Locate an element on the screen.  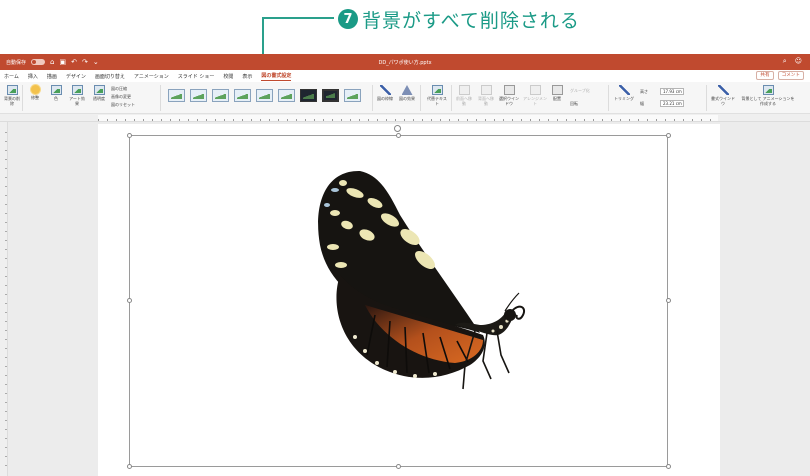
autosave-toggle is located at coordinates (38, 62).